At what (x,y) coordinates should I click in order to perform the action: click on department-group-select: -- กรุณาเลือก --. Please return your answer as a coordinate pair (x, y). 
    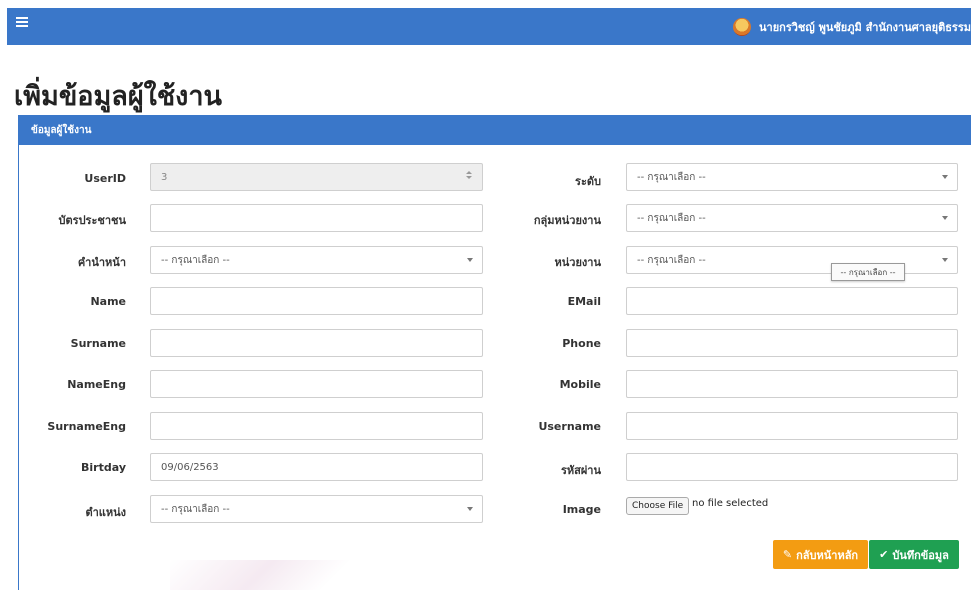
    Looking at the image, I should click on (792, 218).